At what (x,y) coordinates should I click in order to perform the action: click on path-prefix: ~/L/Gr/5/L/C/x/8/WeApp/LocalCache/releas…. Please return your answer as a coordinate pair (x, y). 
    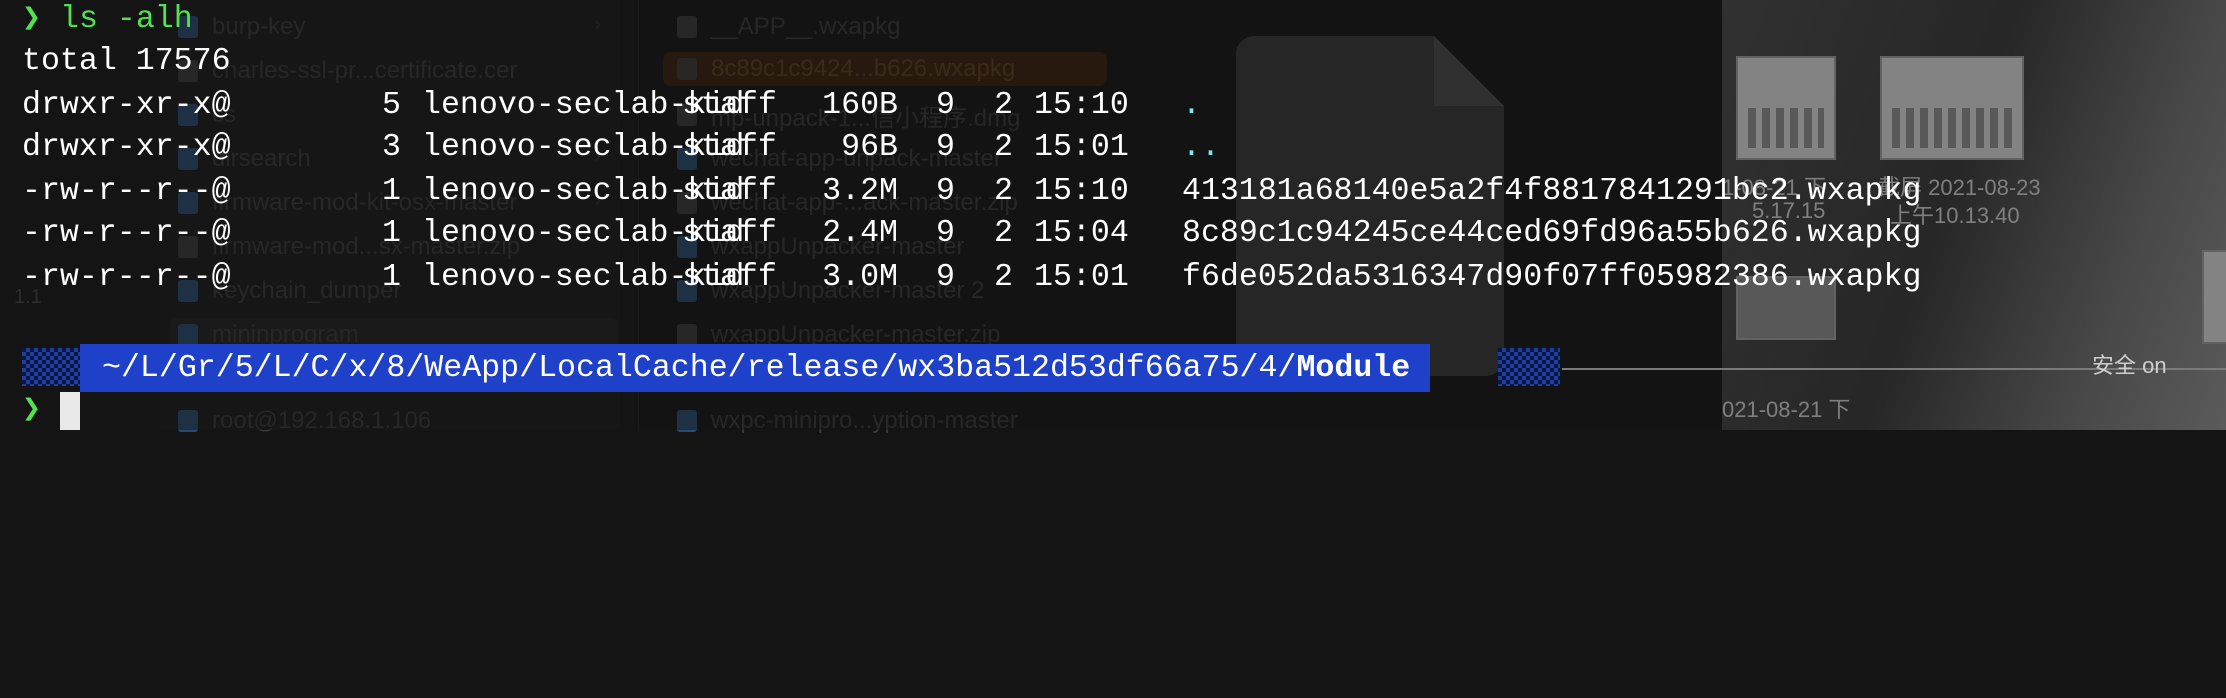
    Looking at the image, I should click on (699, 368).